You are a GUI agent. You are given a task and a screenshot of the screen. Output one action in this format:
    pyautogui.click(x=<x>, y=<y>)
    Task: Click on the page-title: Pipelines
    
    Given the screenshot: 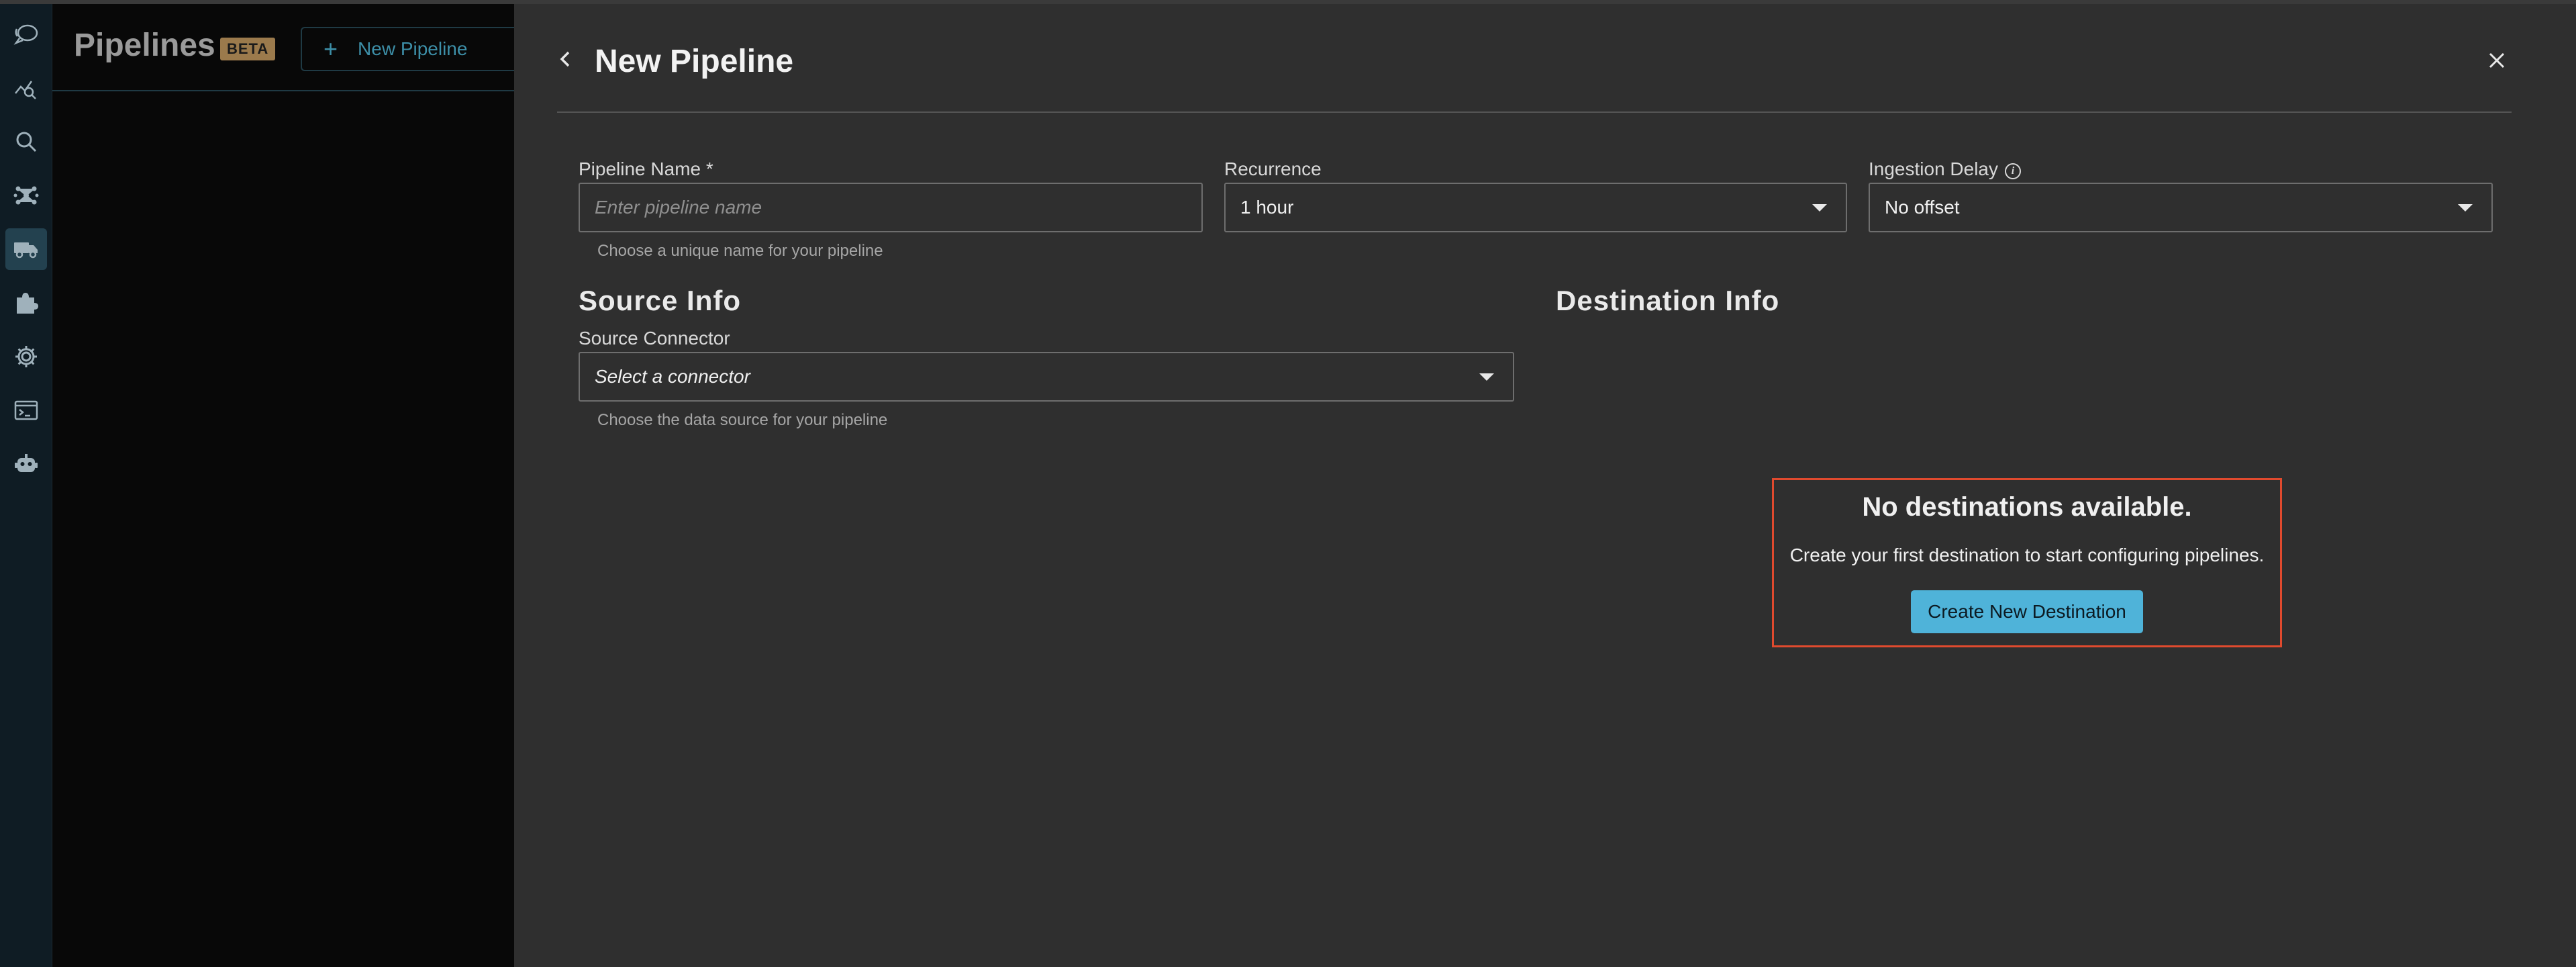 What is the action you would take?
    pyautogui.click(x=144, y=45)
    